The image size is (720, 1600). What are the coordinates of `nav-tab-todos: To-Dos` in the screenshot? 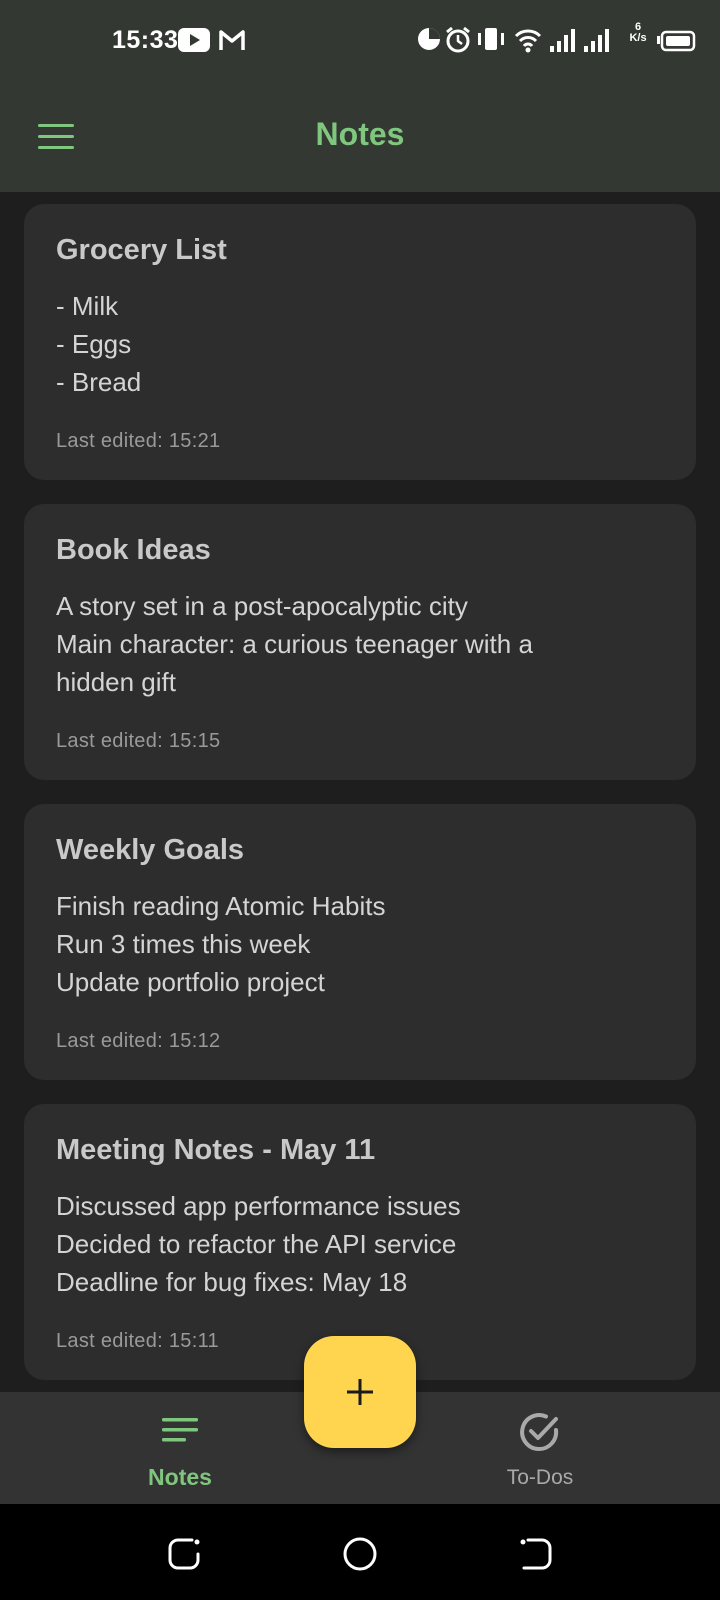 It's located at (540, 1448).